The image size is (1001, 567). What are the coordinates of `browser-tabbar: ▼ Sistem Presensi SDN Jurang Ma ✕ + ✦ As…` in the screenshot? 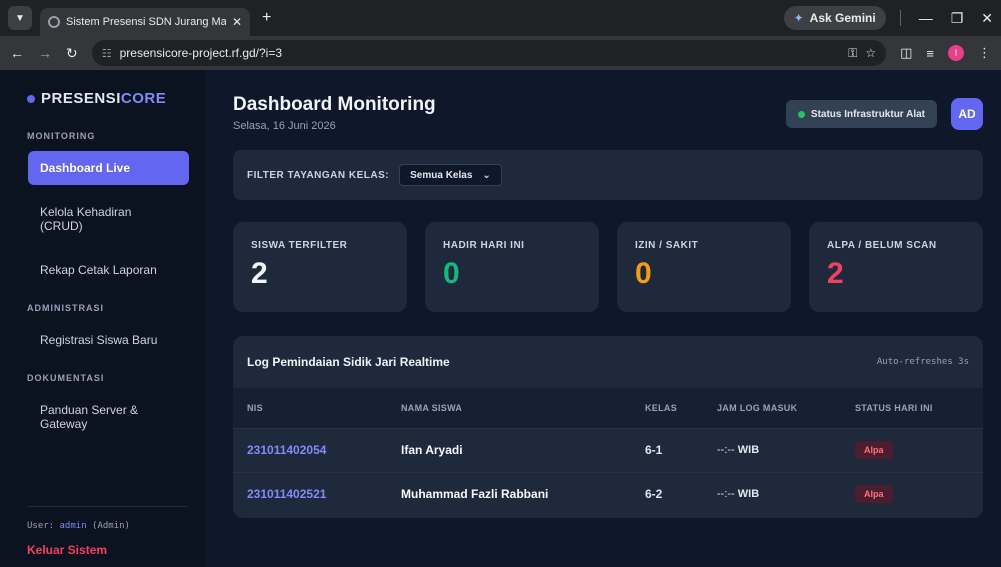 It's located at (500, 18).